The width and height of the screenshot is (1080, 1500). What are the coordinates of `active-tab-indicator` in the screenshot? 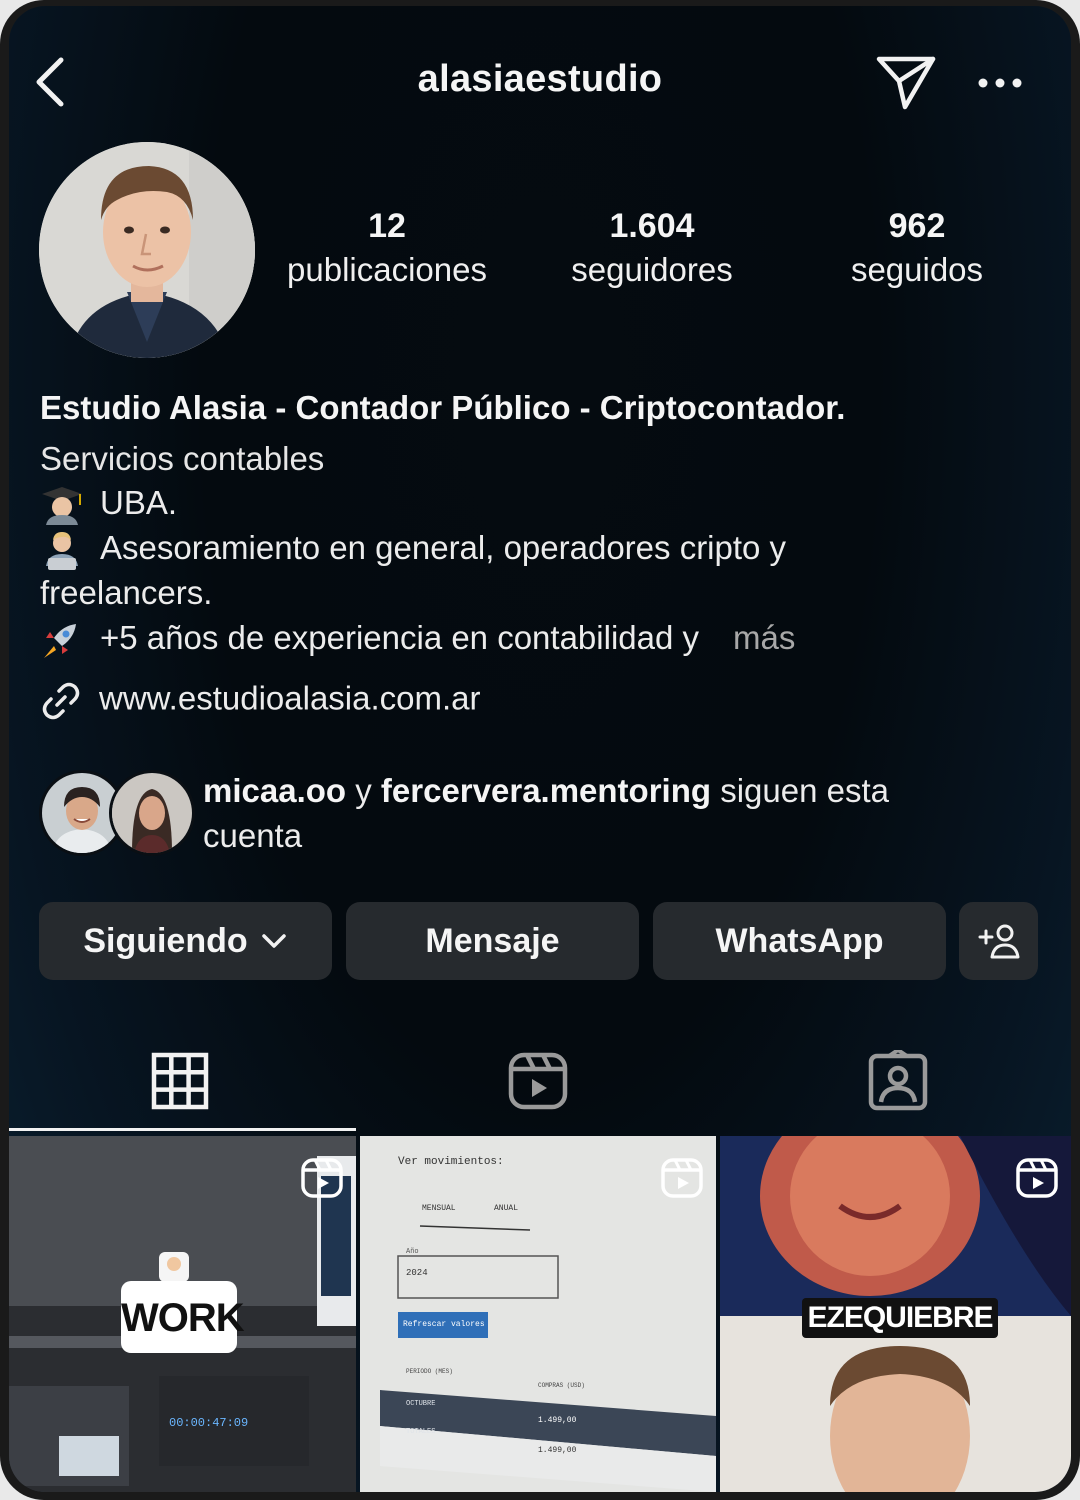 It's located at (182, 1129).